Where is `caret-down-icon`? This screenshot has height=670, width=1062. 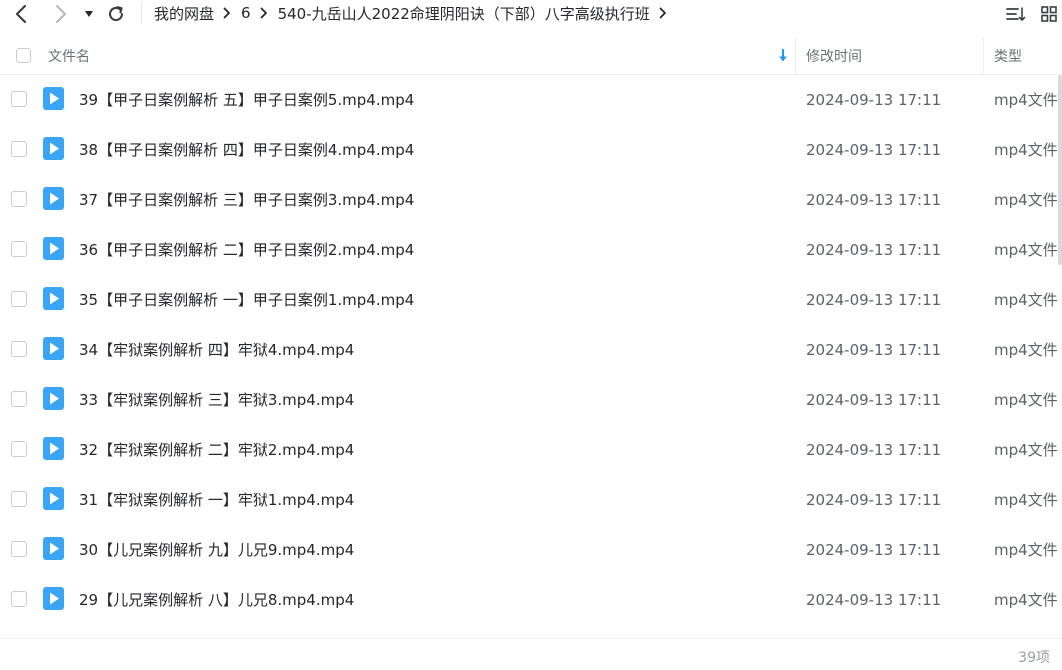 caret-down-icon is located at coordinates (89, 14).